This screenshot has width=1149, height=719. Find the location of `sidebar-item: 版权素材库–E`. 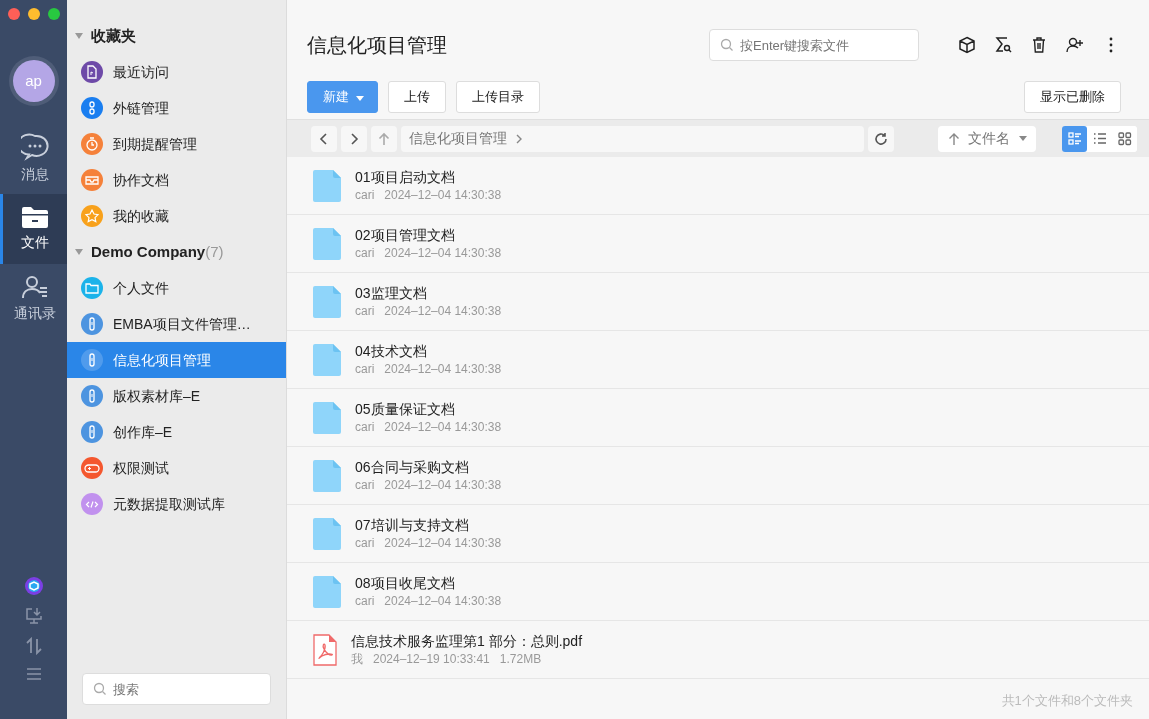

sidebar-item: 版权素材库–E is located at coordinates (176, 396).